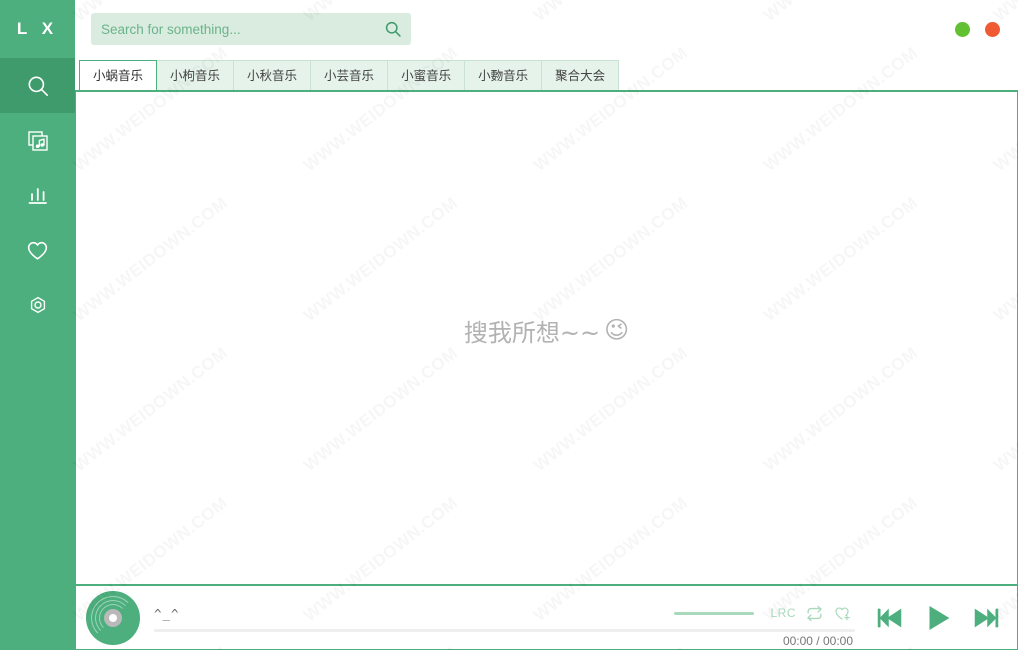 This screenshot has height=650, width=1018. I want to click on search-input, so click(251, 29).